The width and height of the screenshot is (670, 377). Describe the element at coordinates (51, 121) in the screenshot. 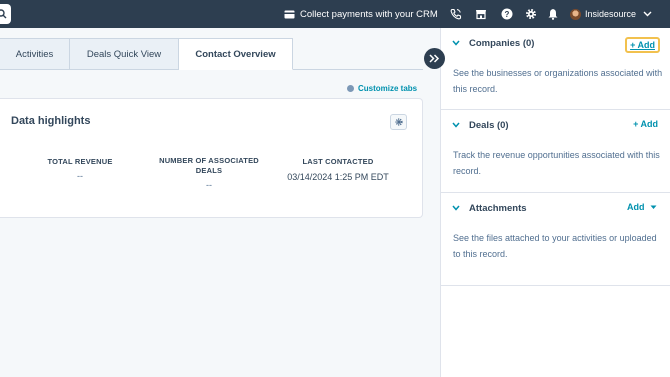

I see `card-title: Data highlights` at that location.